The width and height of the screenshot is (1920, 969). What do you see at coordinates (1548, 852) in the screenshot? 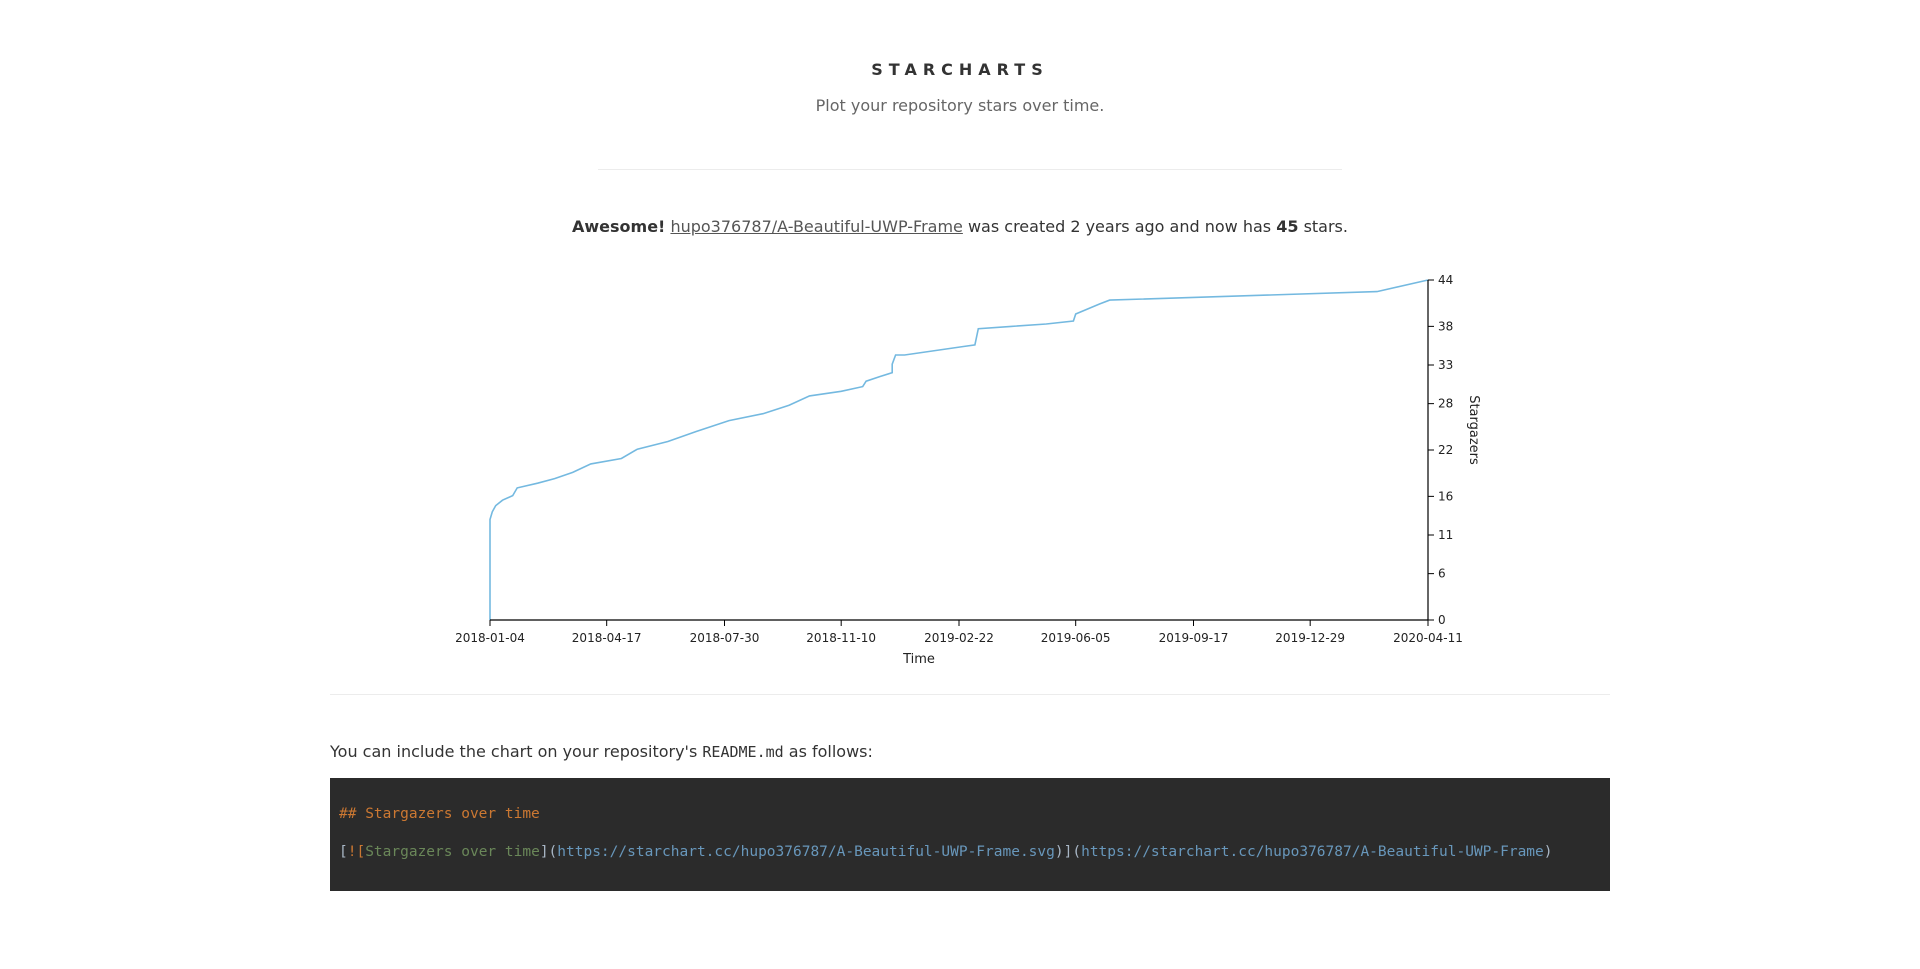
I see `code-end: )` at bounding box center [1548, 852].